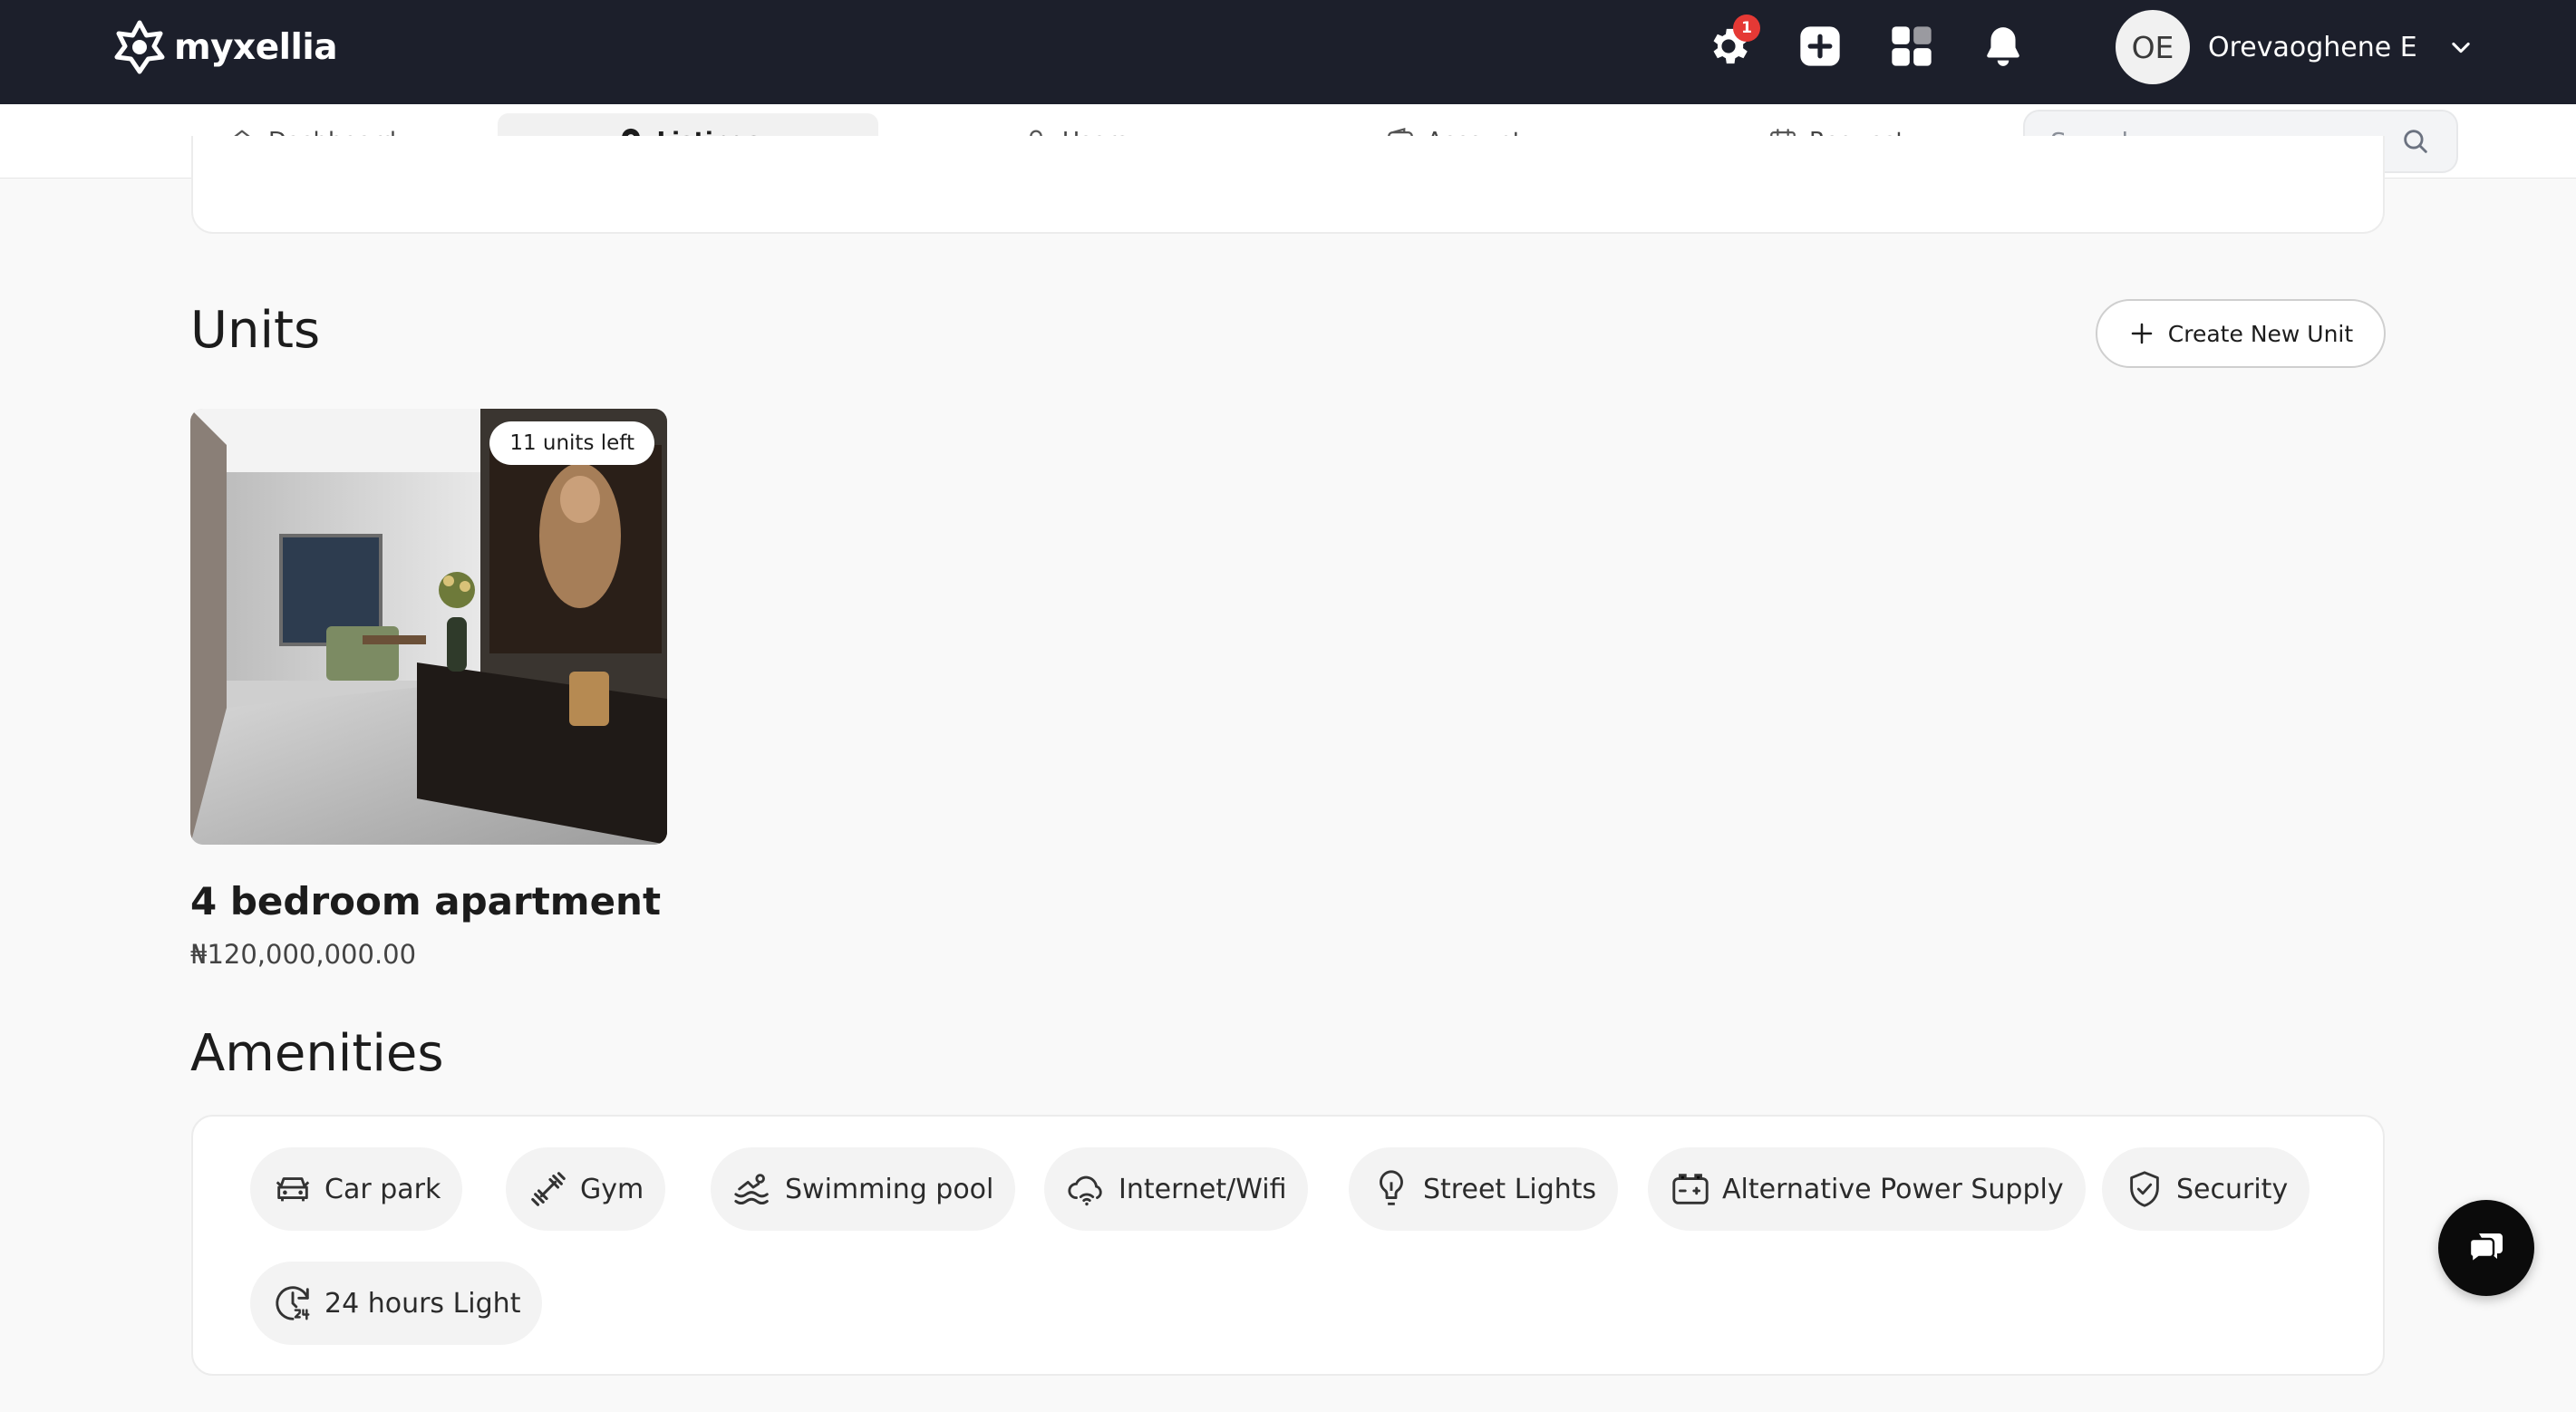 Image resolution: width=2576 pixels, height=1412 pixels. What do you see at coordinates (2312, 47) in the screenshot?
I see `user-name: Orevaoghene E` at bounding box center [2312, 47].